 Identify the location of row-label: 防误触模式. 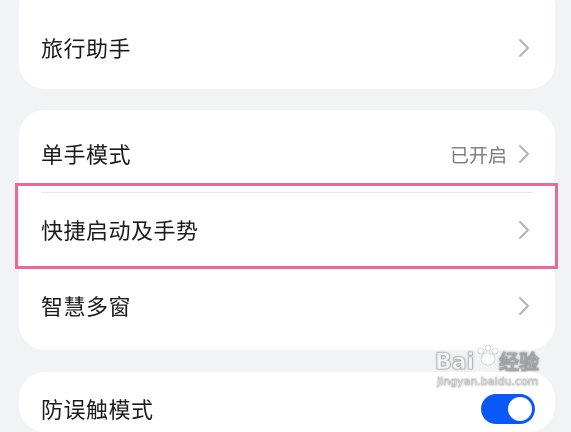
(97, 411).